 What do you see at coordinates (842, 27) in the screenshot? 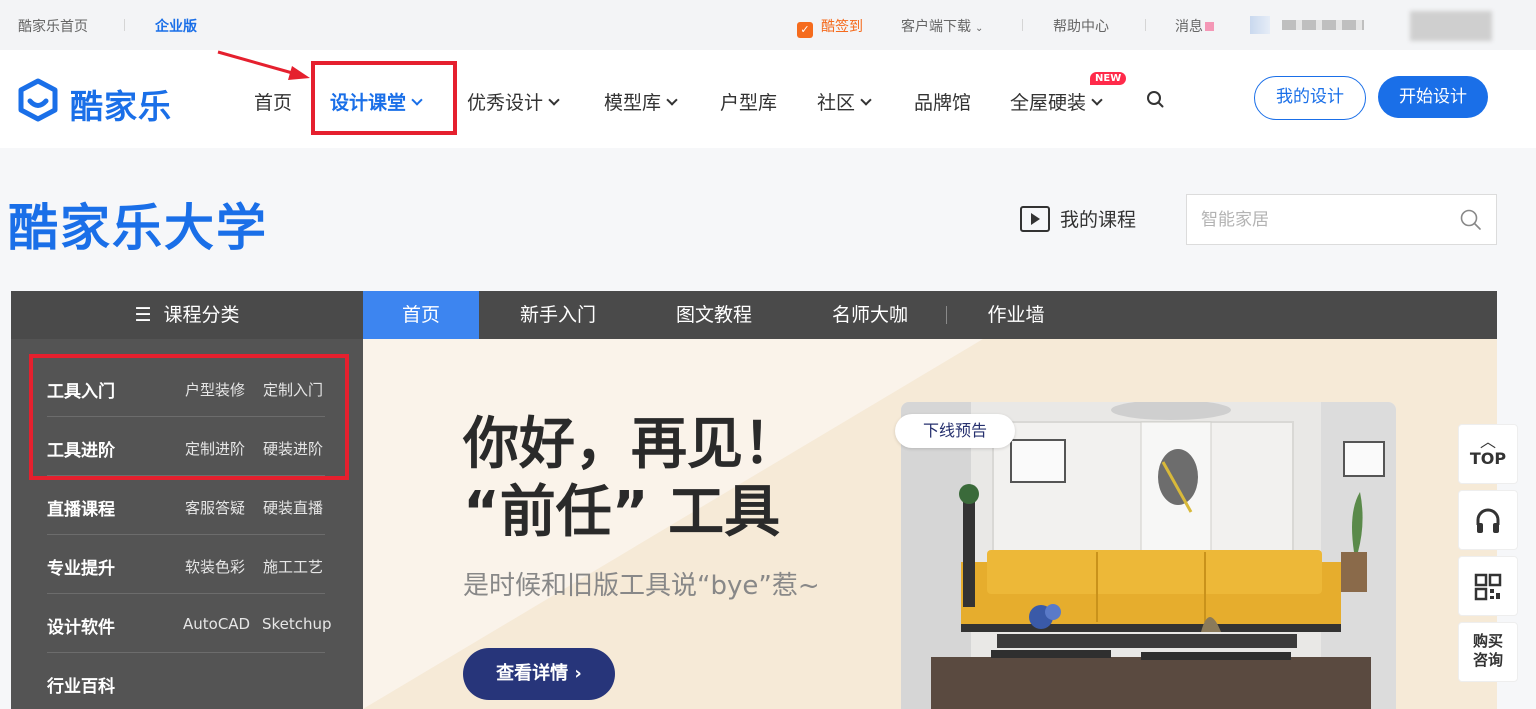
I see `sign-in-label: 酷签到` at bounding box center [842, 27].